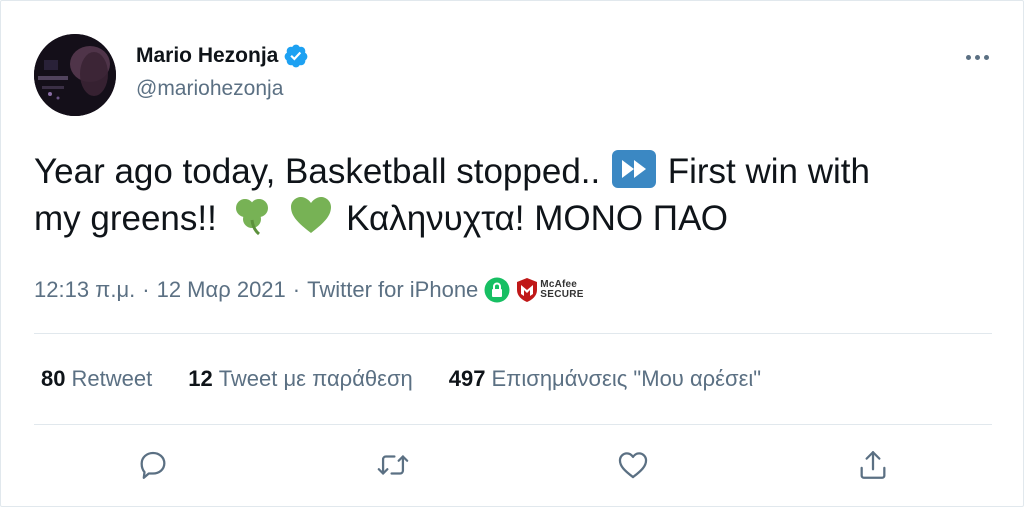 The width and height of the screenshot is (1024, 507). What do you see at coordinates (317, 171) in the screenshot?
I see `tweet-text-line1a: Year ago today, Basketball stopped..` at bounding box center [317, 171].